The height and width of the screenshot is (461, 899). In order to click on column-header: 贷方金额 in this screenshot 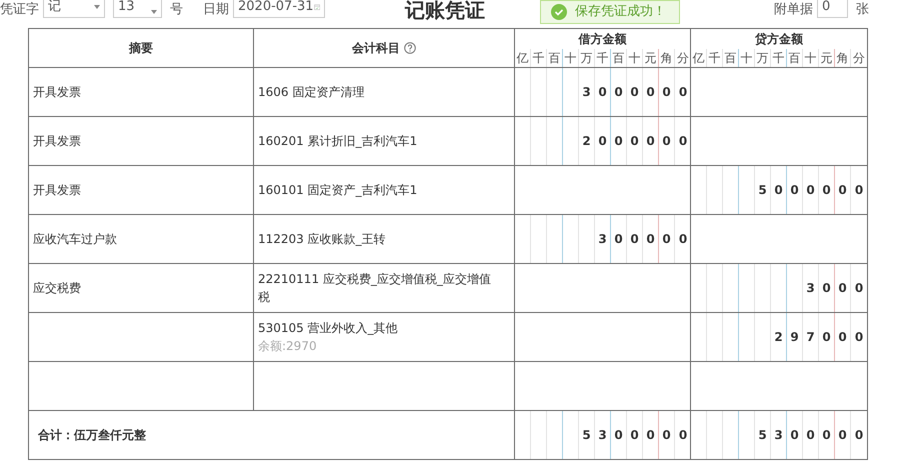, I will do `click(779, 39)`.